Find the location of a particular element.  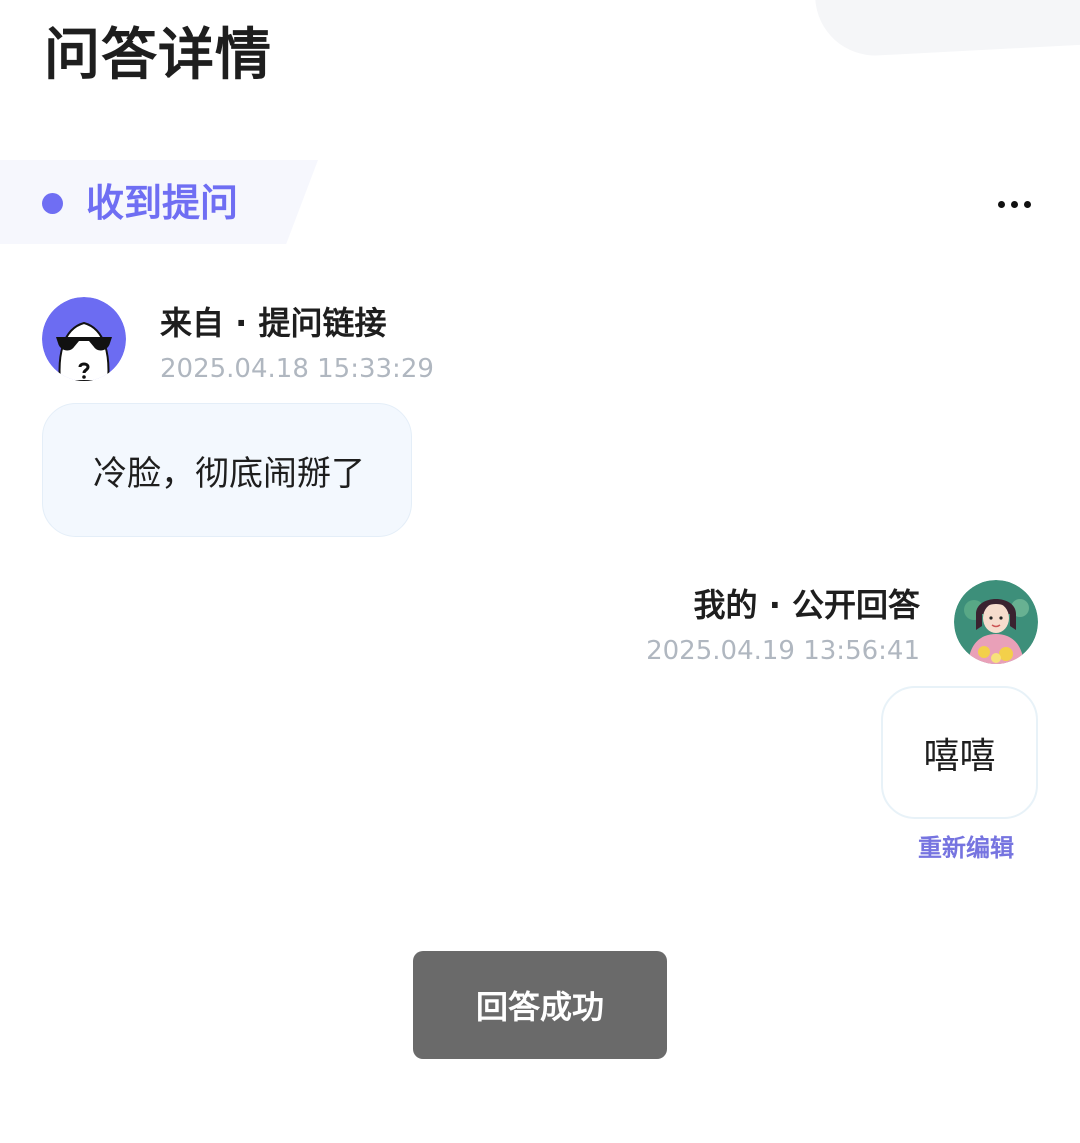

page-title: 问答详情 is located at coordinates (158, 55).